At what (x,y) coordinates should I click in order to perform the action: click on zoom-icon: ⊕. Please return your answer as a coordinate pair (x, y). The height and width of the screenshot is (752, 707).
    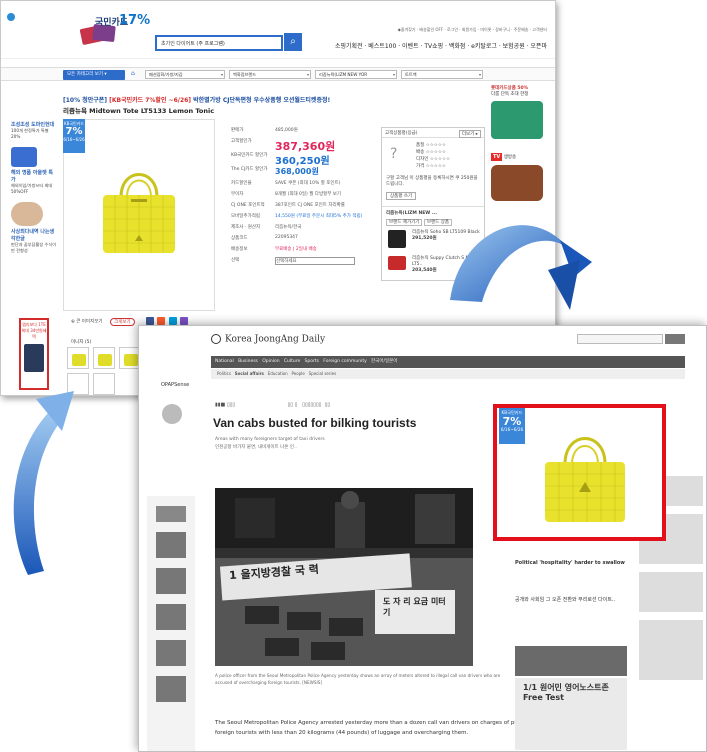
    Looking at the image, I should click on (73, 322).